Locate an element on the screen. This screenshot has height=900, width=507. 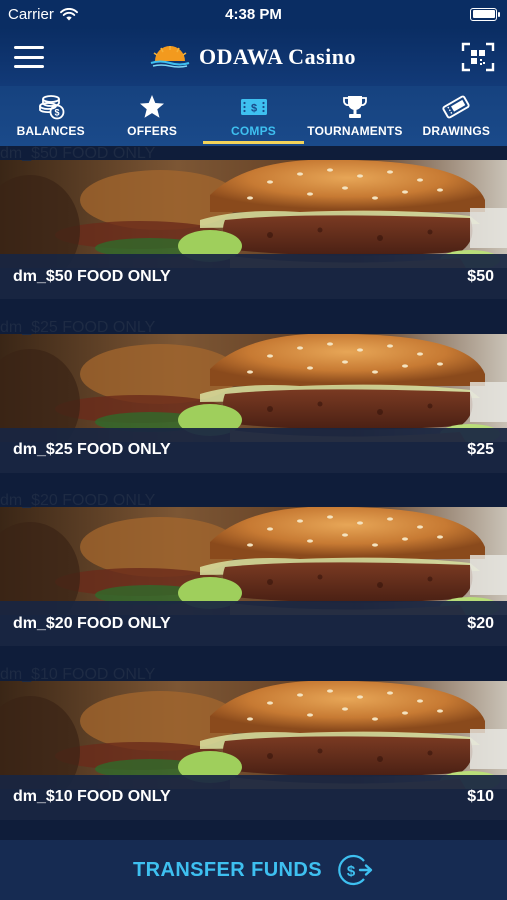
comp-image-alt-text: dm_$10 FOOD ONLY is located at coordinates (78, 674).